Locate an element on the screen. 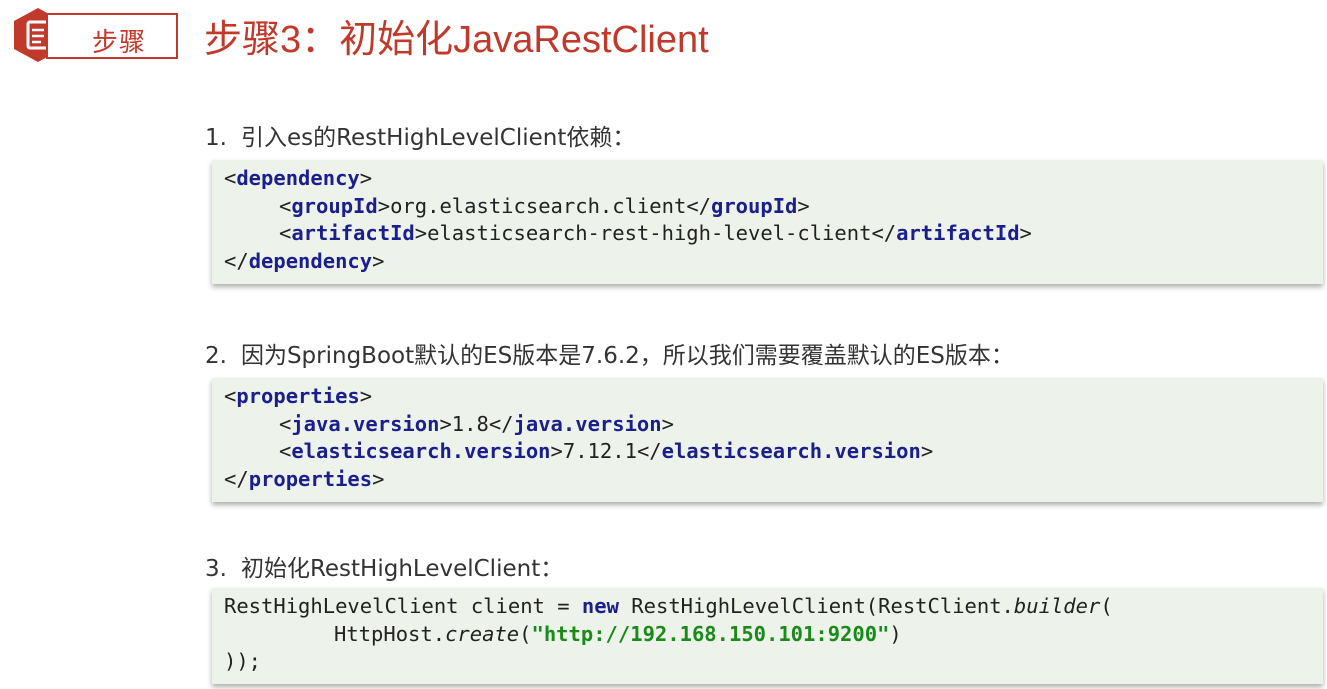 The height and width of the screenshot is (689, 1327). code-text: RestHighLevelClient(RestClient. is located at coordinates (816, 606).